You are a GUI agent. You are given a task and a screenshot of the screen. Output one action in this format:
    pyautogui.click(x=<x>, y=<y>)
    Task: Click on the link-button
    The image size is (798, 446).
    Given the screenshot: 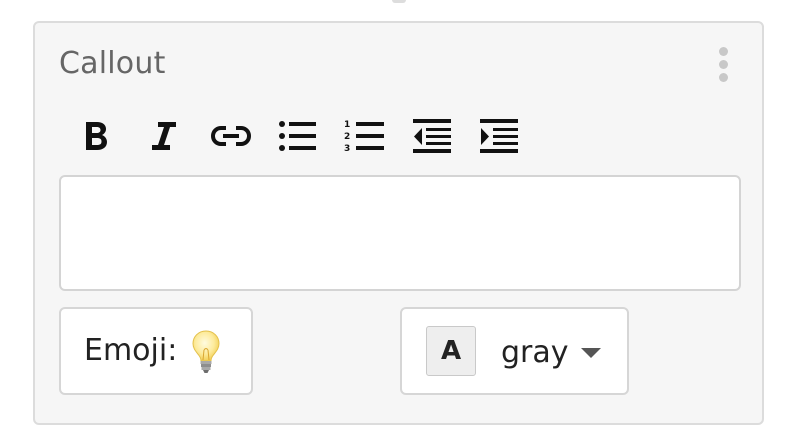 What is the action you would take?
    pyautogui.click(x=231, y=136)
    